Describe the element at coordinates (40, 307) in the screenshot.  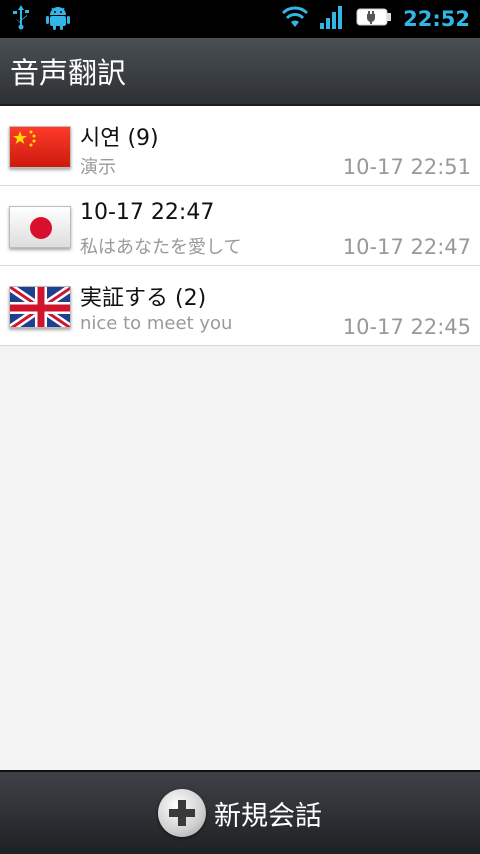
I see `uk-flag-icon` at that location.